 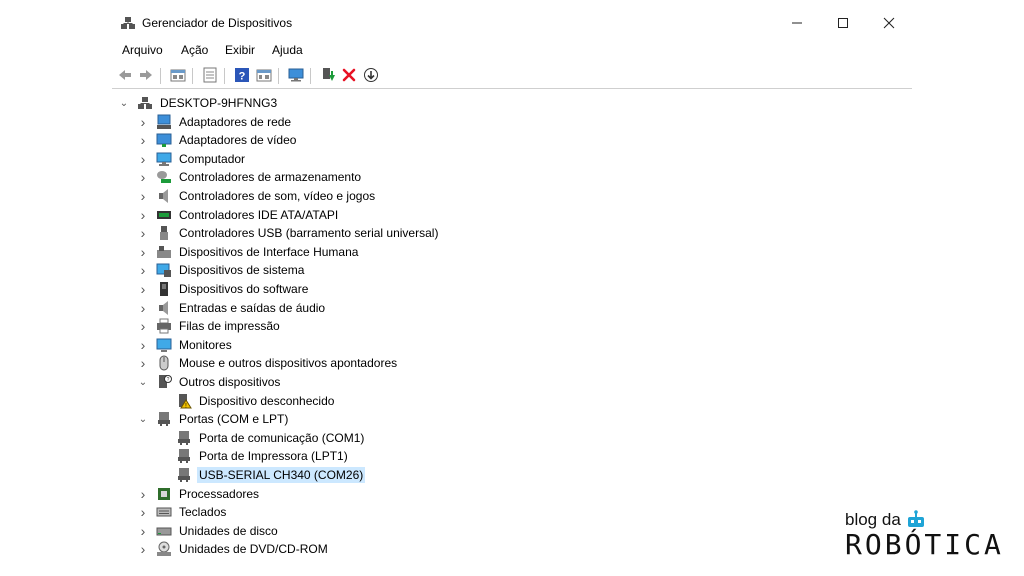 I want to click on tree-item-dispositivos-de-sistema: › Dispositivos de sistema, so click(x=221, y=270).